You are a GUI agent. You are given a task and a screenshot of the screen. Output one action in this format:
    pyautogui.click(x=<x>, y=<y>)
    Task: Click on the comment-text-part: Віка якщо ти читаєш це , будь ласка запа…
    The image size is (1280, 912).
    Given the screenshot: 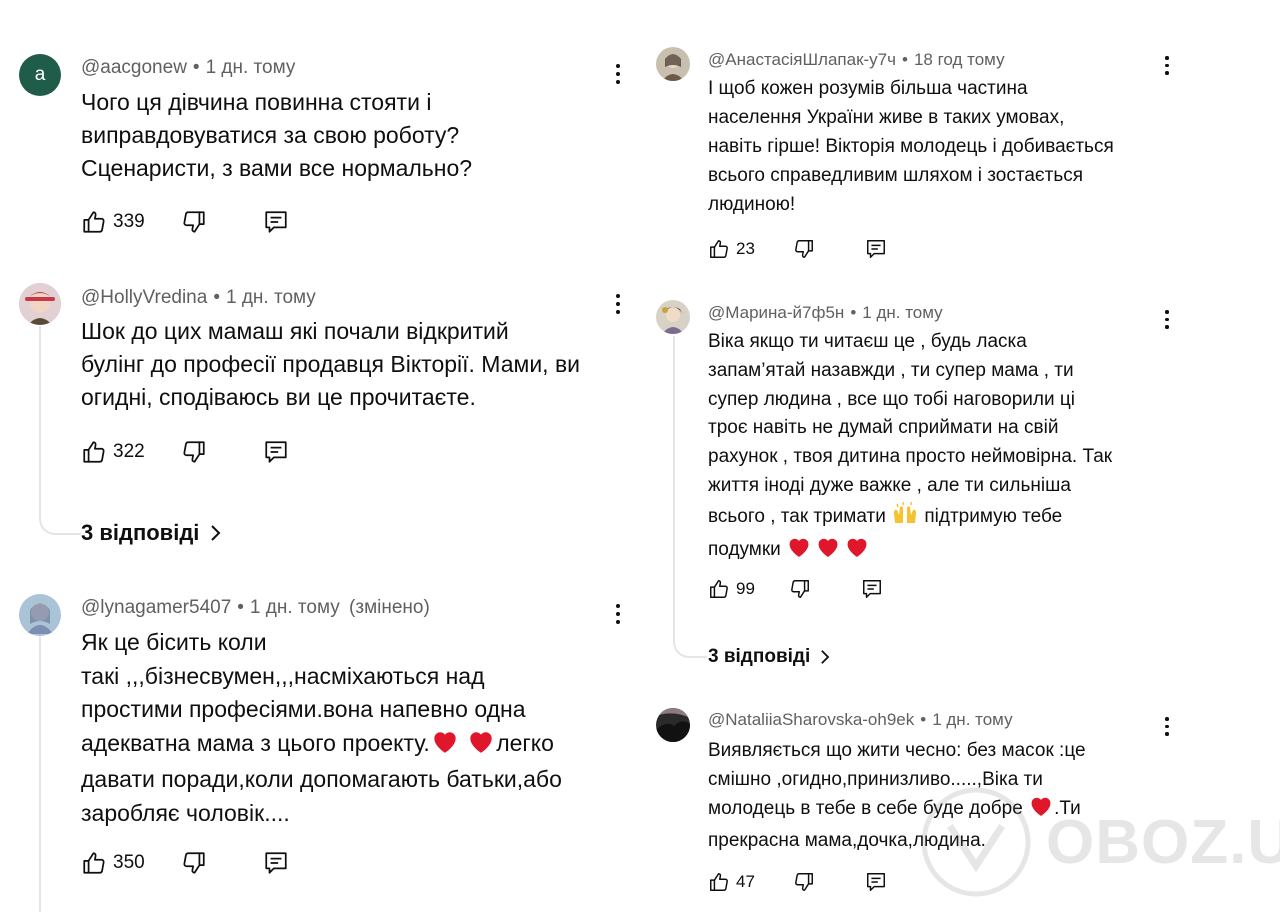 What is the action you would take?
    pyautogui.click(x=910, y=429)
    